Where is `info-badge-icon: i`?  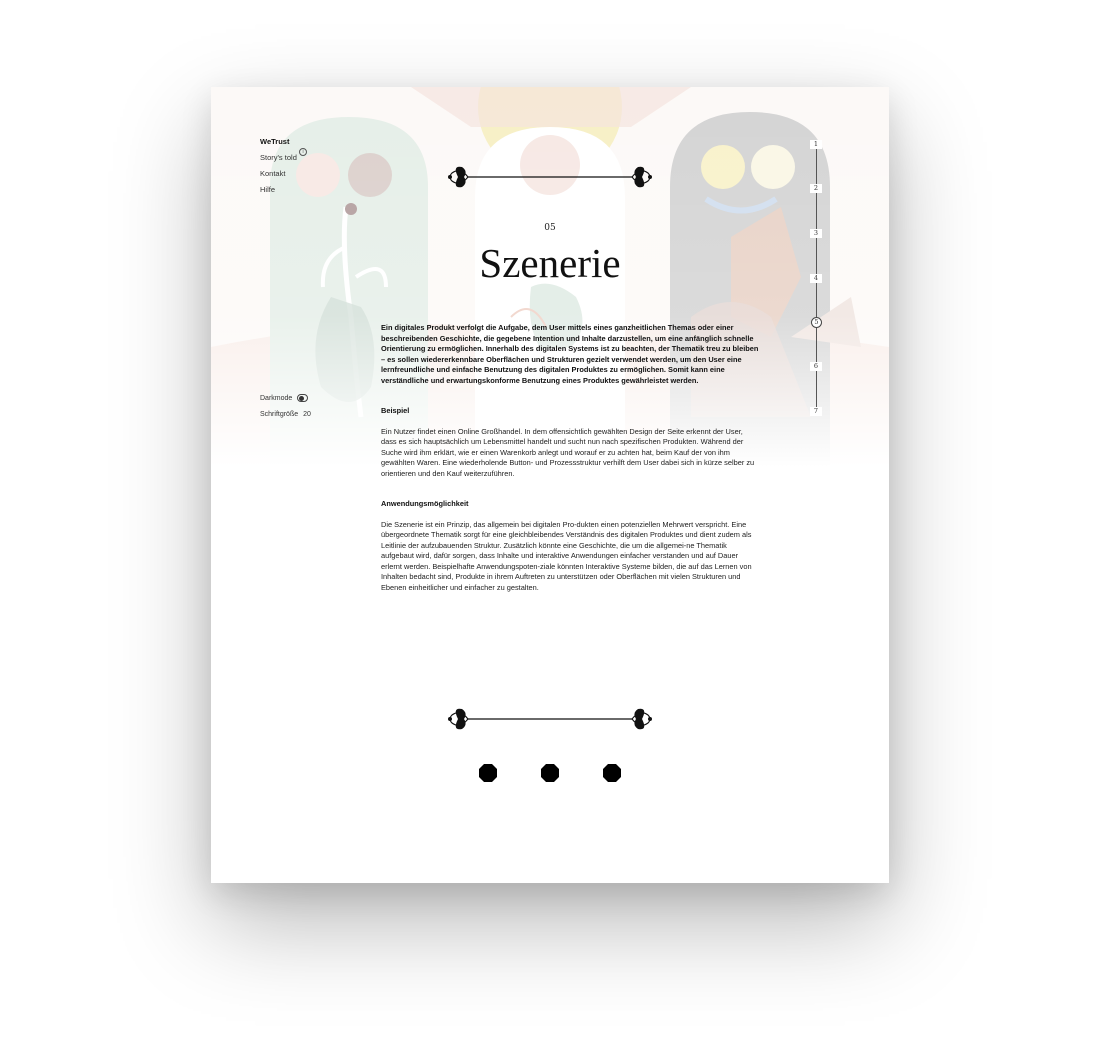 info-badge-icon: i is located at coordinates (303, 152).